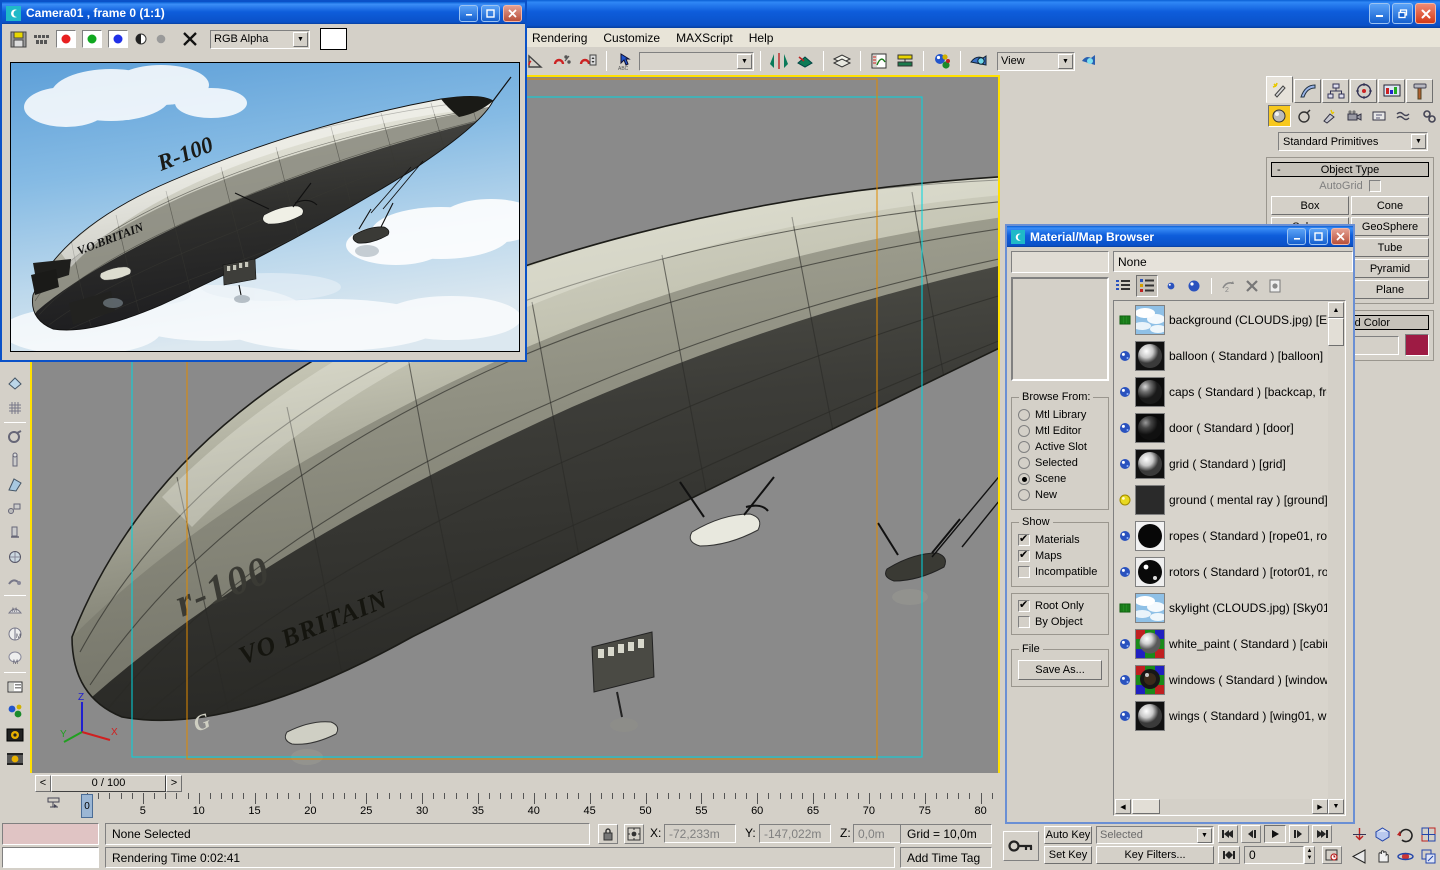 Image resolution: width=1440 pixels, height=870 pixels. Describe the element at coordinates (1146, 806) in the screenshot. I see `scroll-thumb-h` at that location.